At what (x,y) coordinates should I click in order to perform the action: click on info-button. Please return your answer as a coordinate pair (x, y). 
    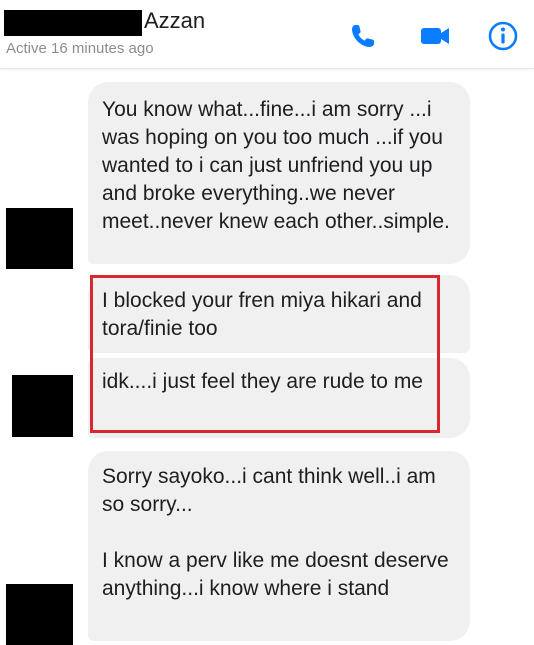
    Looking at the image, I should click on (503, 36).